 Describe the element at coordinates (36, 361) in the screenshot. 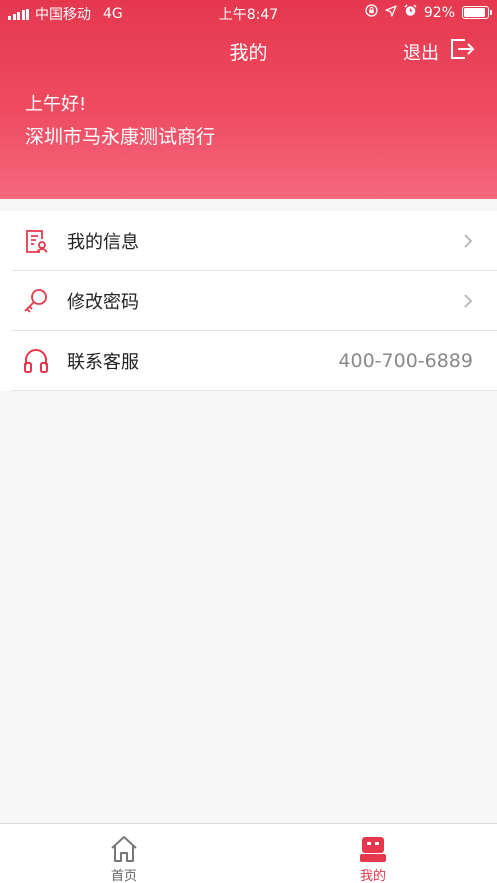

I see `headphones-icon` at that location.